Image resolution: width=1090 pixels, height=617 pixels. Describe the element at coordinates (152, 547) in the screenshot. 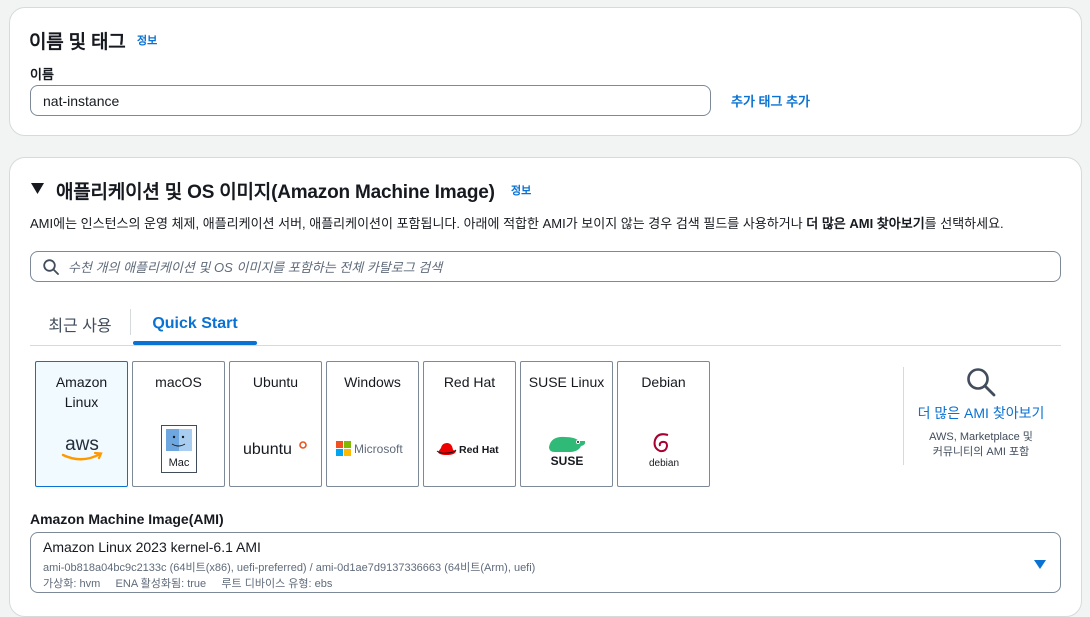

I see `selected-ami-name: Amazon Linux 2023 kernel-6.1 AMI` at that location.